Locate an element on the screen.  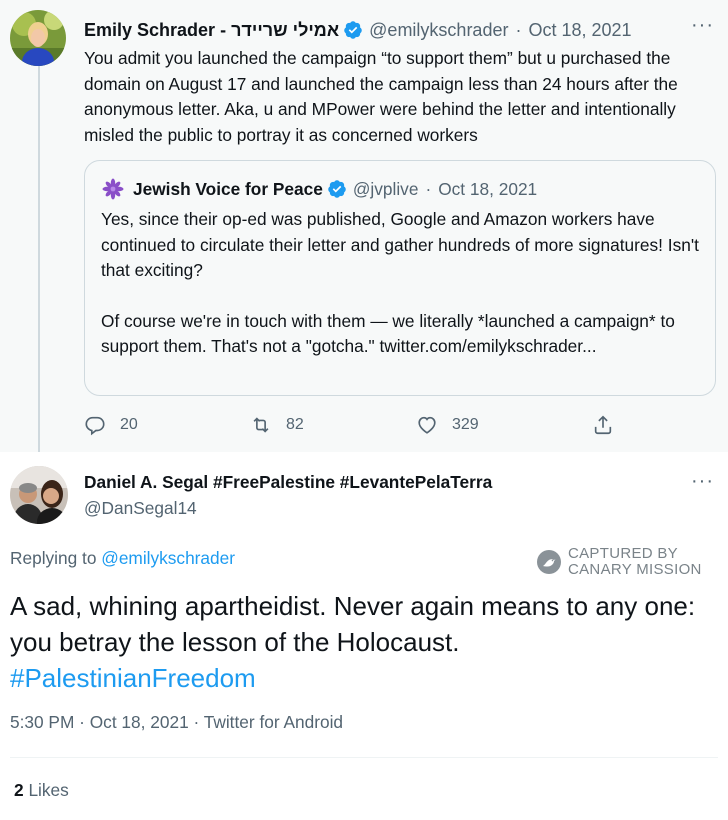
replying-to: Replying to @emilykschrader is located at coordinates (122, 558).